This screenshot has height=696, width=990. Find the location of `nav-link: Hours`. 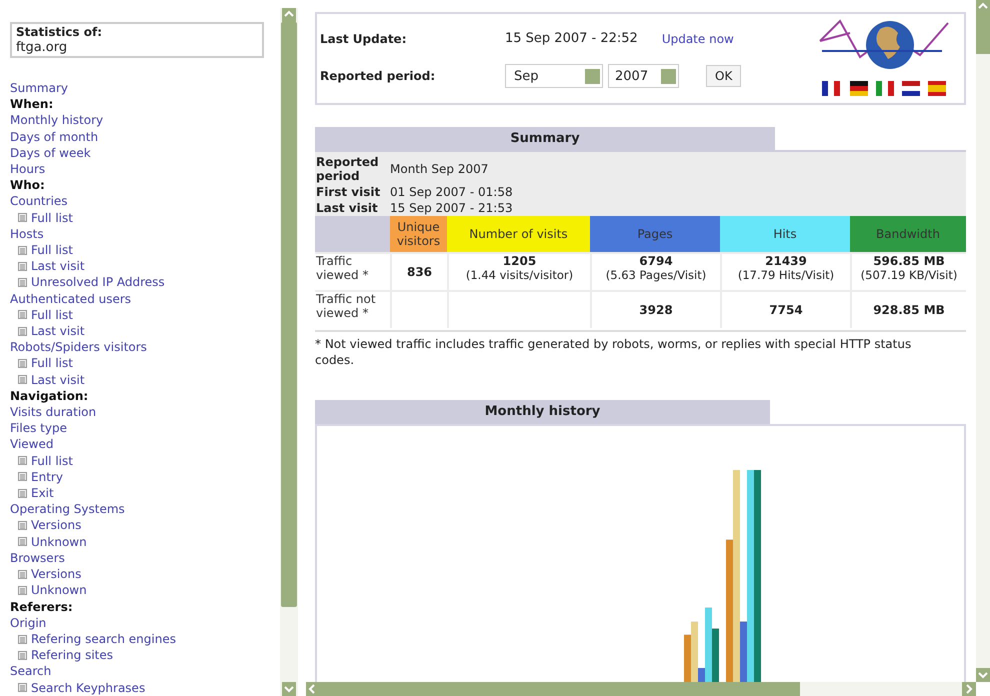

nav-link: Hours is located at coordinates (28, 169).